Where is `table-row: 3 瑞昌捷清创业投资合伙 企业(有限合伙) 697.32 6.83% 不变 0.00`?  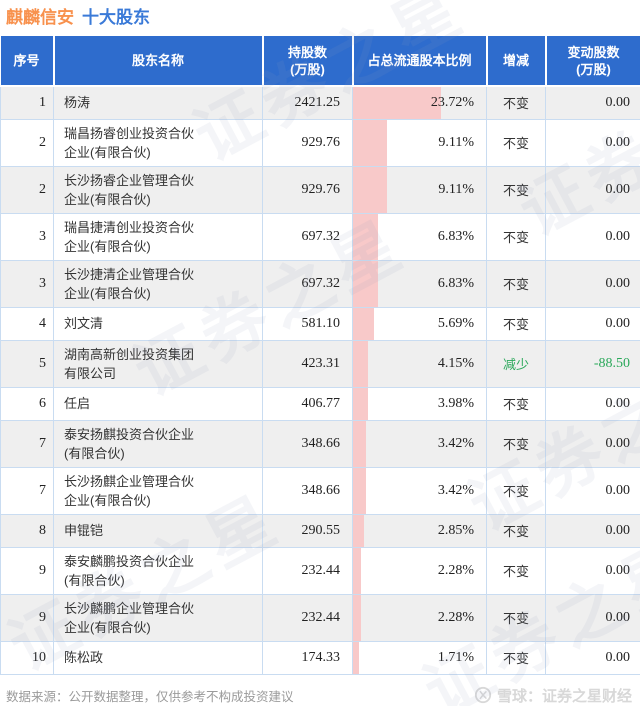 table-row: 3 瑞昌捷清创业投资合伙 企业(有限合伙) 697.32 6.83% 不变 0.00 is located at coordinates (320, 236).